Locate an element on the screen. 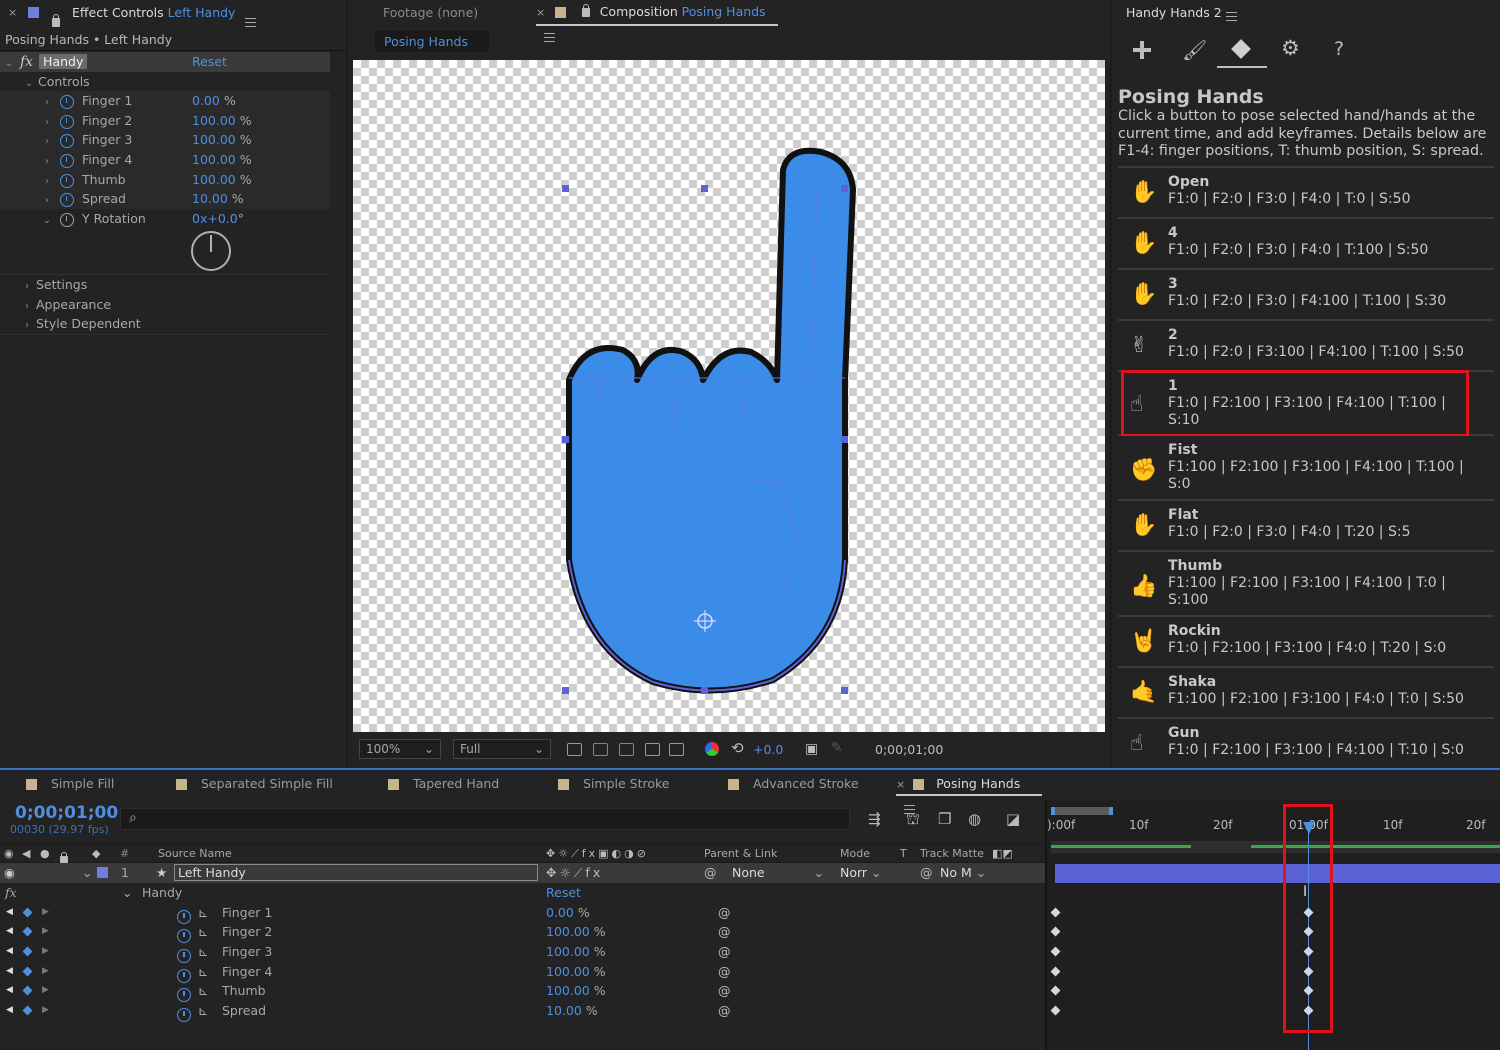  parent-link-header: Parent & Link is located at coordinates (740, 853).